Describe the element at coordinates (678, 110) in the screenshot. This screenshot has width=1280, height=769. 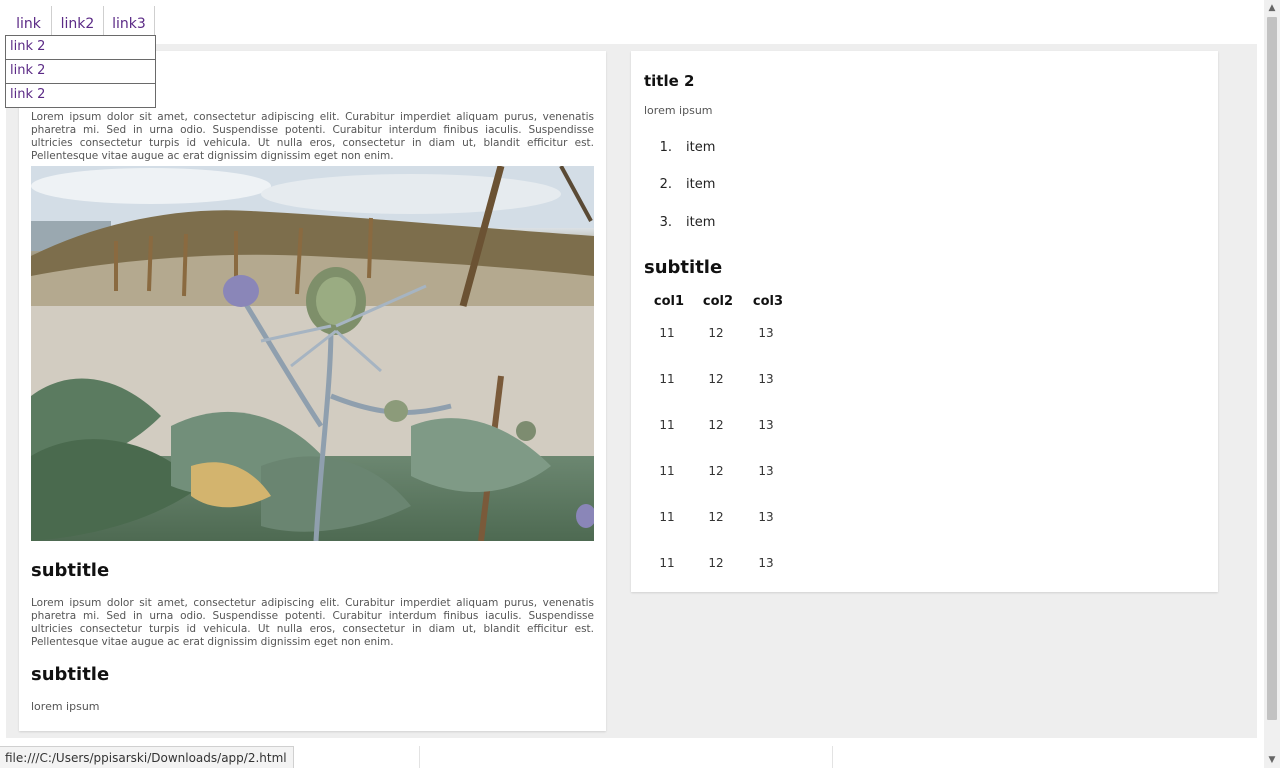
I see `right-caption: lorem ipsum` at that location.